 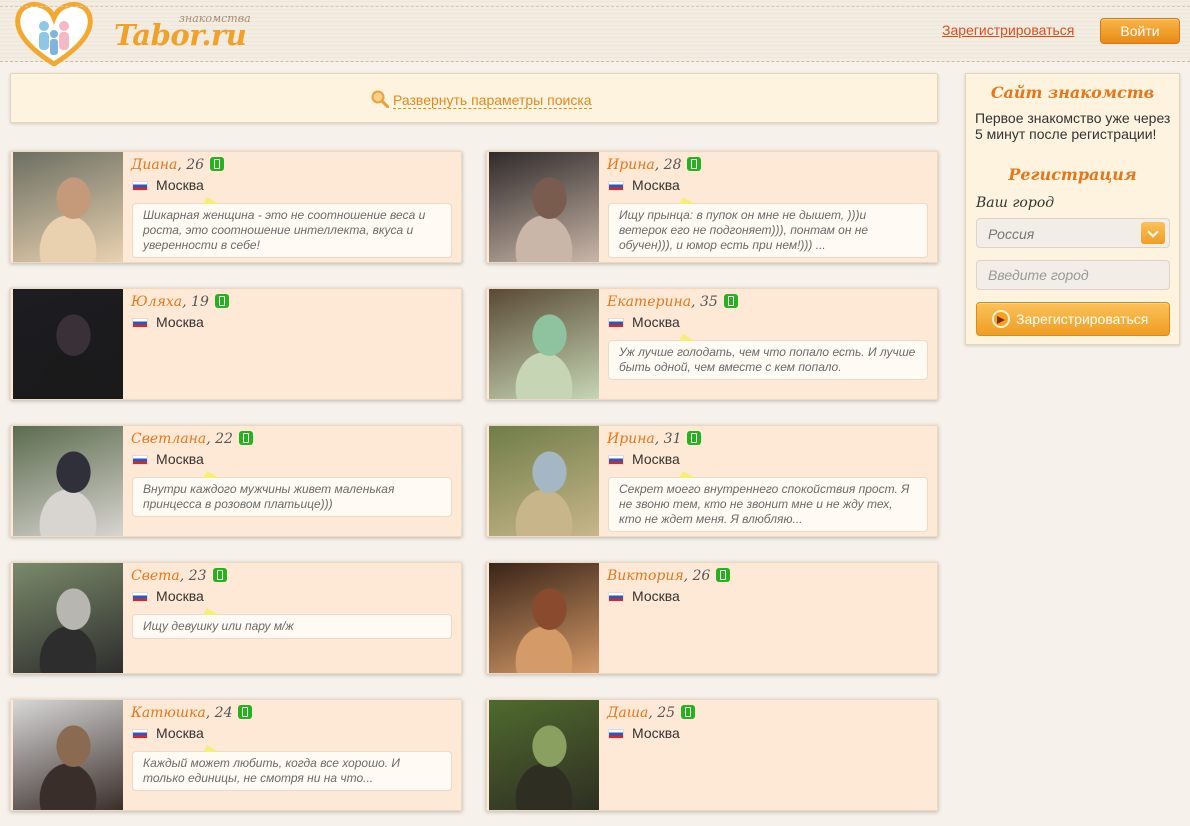 I want to click on profile-age: , 28, so click(x=668, y=165).